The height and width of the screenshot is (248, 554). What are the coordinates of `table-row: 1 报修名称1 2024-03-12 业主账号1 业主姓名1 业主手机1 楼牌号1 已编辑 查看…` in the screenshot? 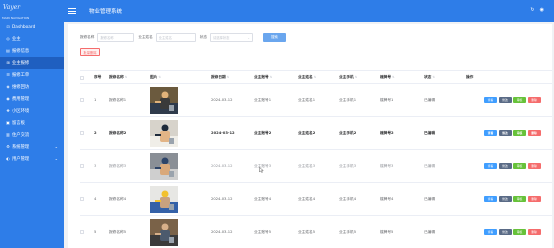 It's located at (316, 100).